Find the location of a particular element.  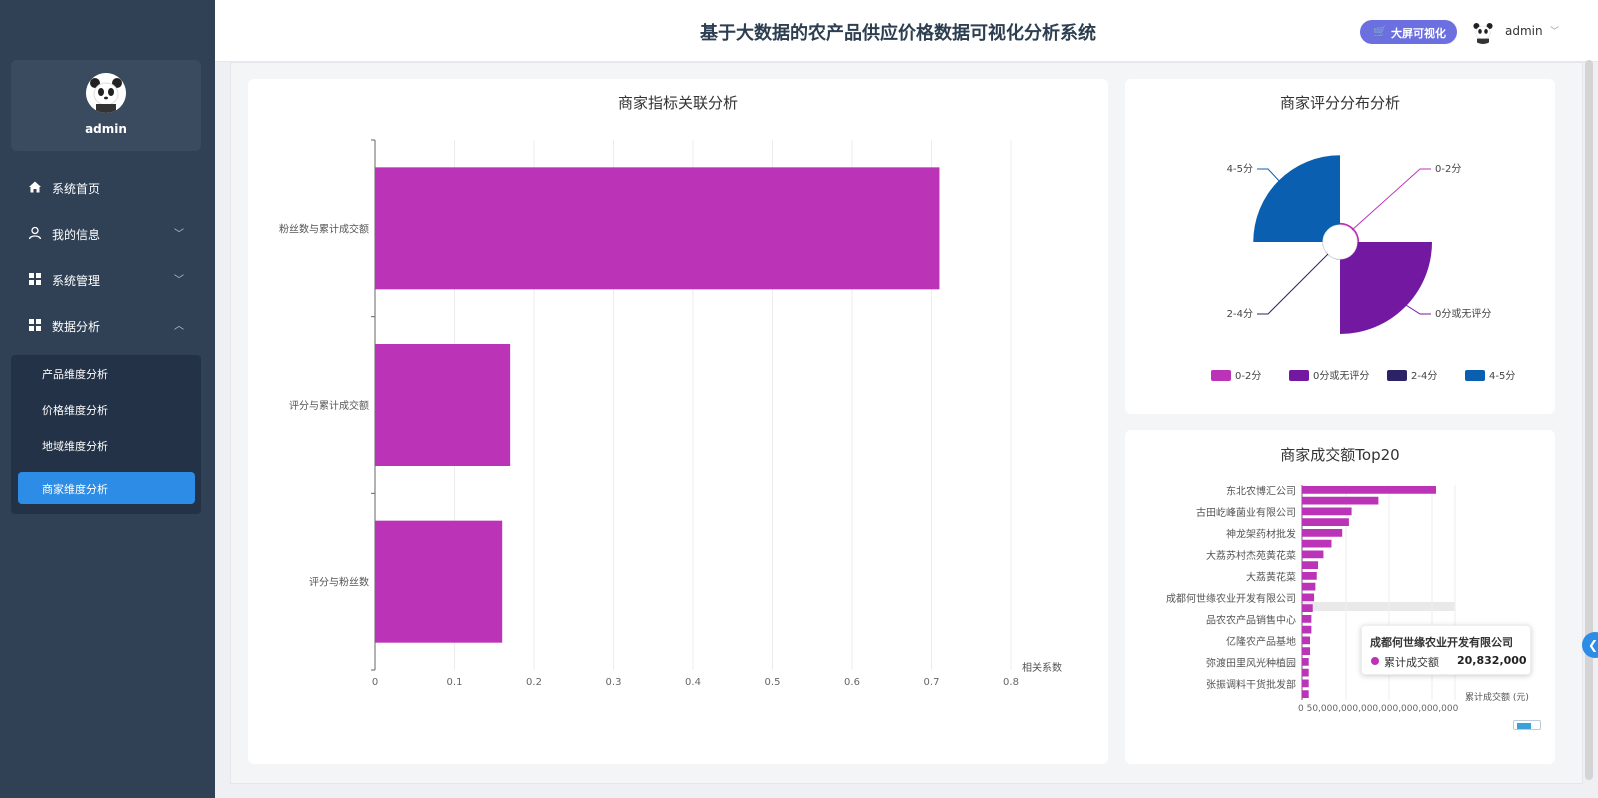

sidebar-item-home: 系统首页 is located at coordinates (107, 188).